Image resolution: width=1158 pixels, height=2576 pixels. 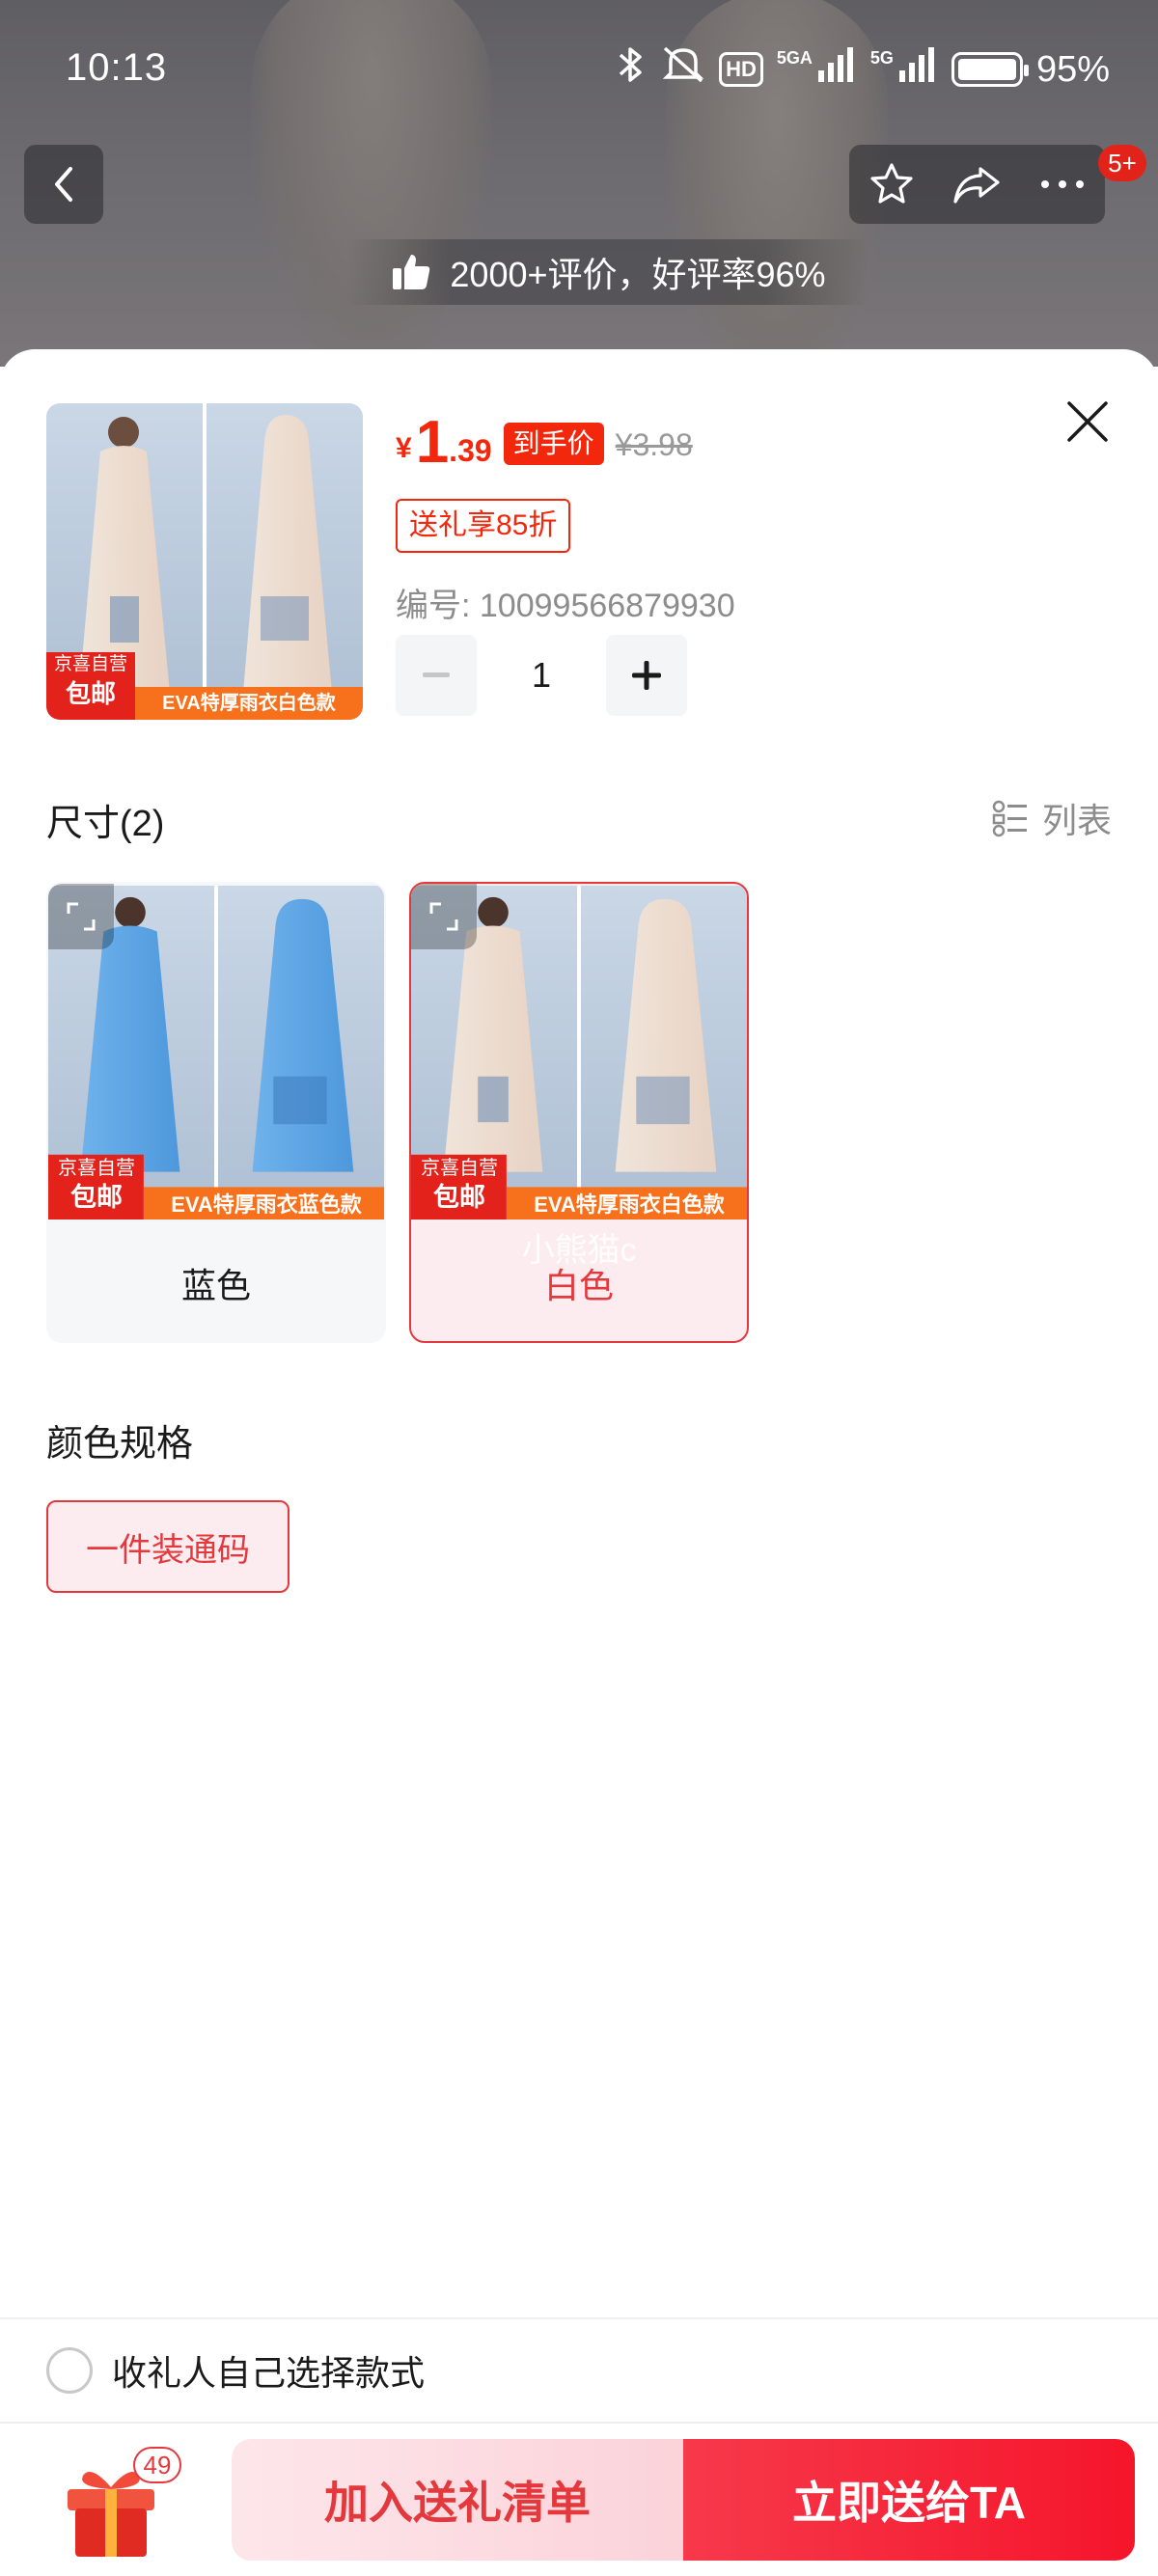 I want to click on status-icons: HD 5GA 5G 95%, so click(x=862, y=69).